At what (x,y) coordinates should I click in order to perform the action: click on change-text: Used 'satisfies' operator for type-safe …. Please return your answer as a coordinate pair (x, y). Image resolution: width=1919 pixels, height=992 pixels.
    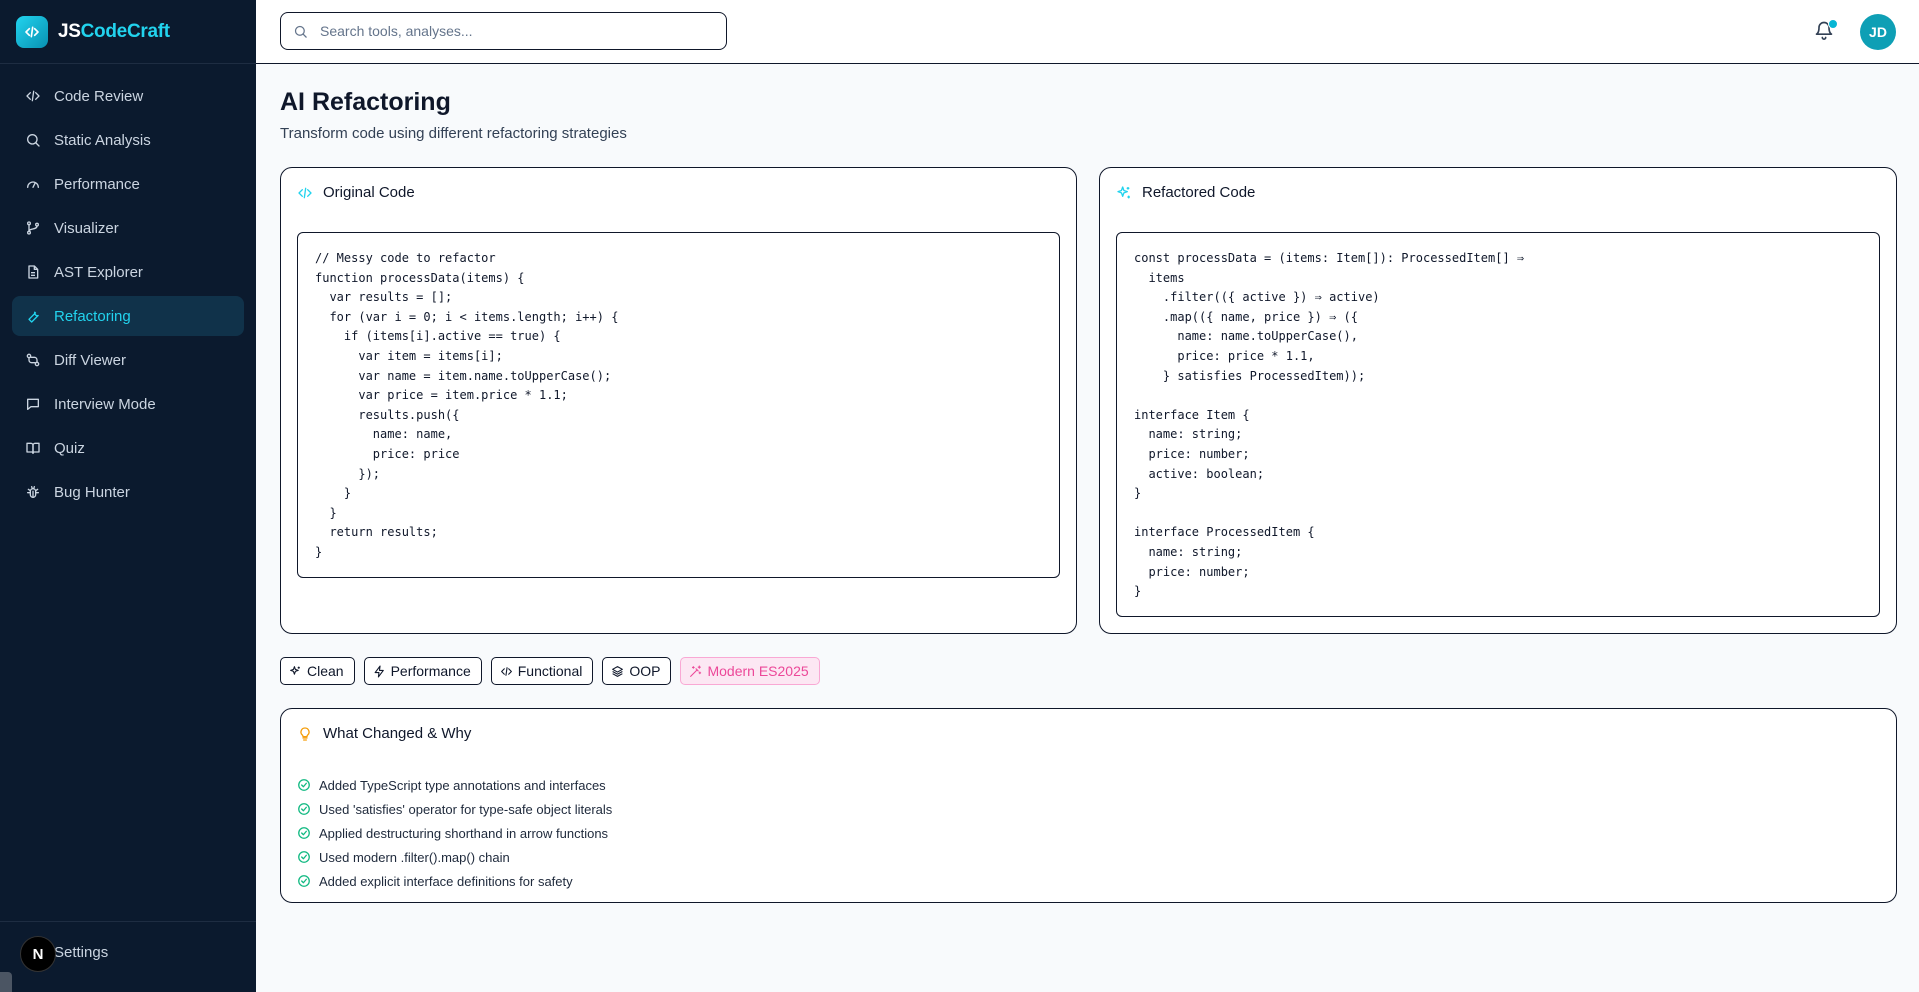
    Looking at the image, I should click on (466, 809).